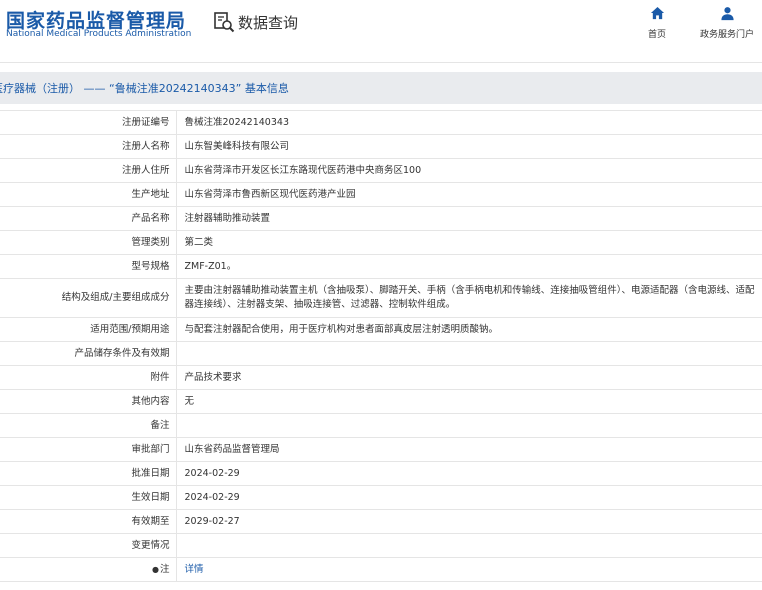  What do you see at coordinates (657, 35) in the screenshot?
I see `nav-home-label: 首页` at bounding box center [657, 35].